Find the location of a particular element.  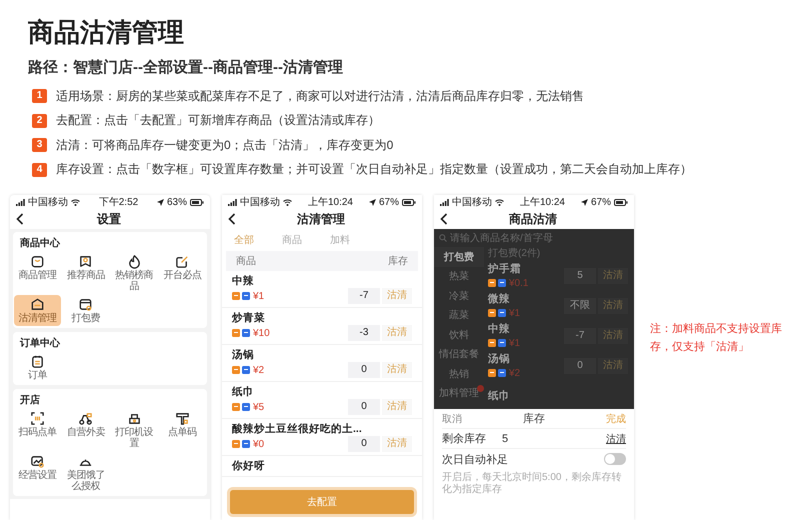

section-title: 商品中心 is located at coordinates (40, 243).